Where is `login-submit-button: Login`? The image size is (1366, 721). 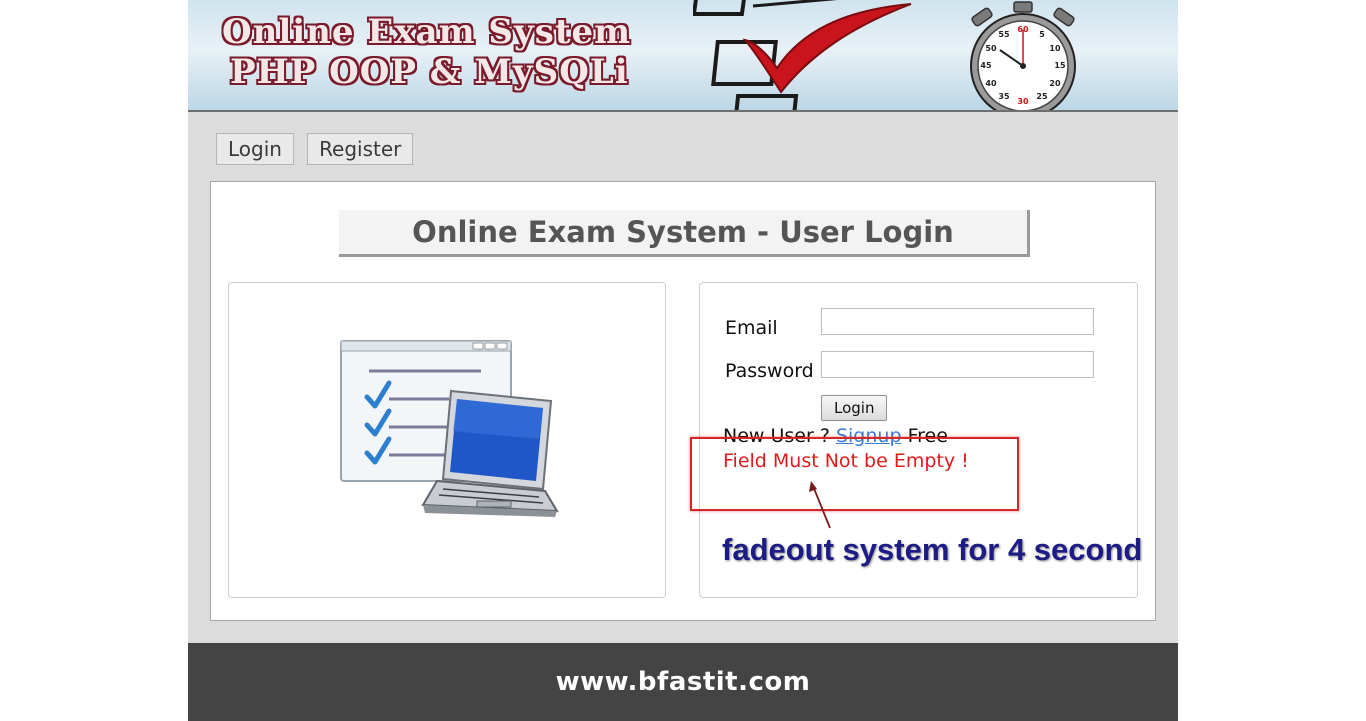
login-submit-button: Login is located at coordinates (854, 408).